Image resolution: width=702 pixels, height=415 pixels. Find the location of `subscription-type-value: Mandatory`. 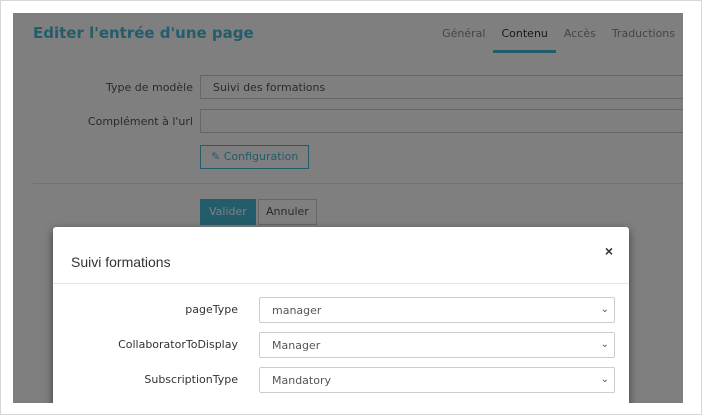

subscription-type-value: Mandatory is located at coordinates (302, 380).